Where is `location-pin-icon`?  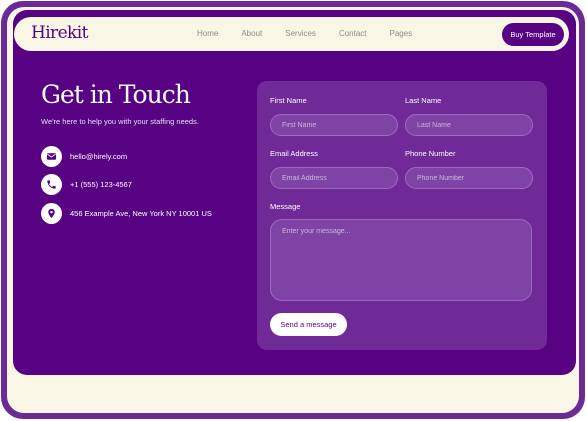 location-pin-icon is located at coordinates (51, 213).